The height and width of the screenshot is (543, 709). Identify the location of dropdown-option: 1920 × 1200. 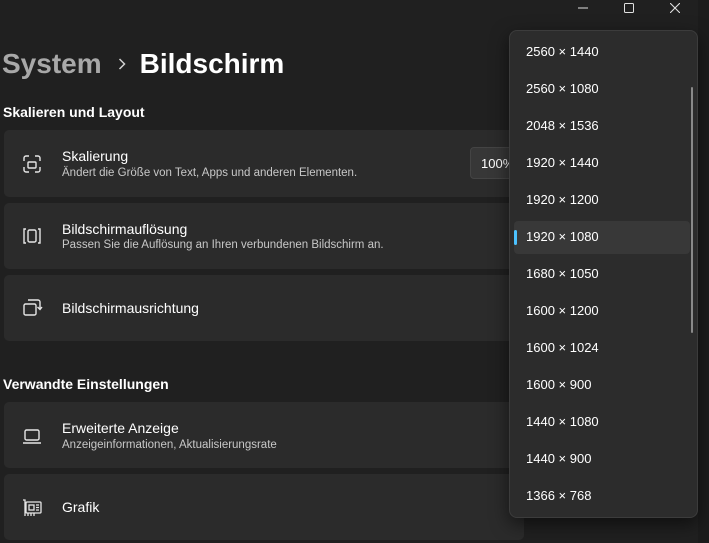
(602, 200).